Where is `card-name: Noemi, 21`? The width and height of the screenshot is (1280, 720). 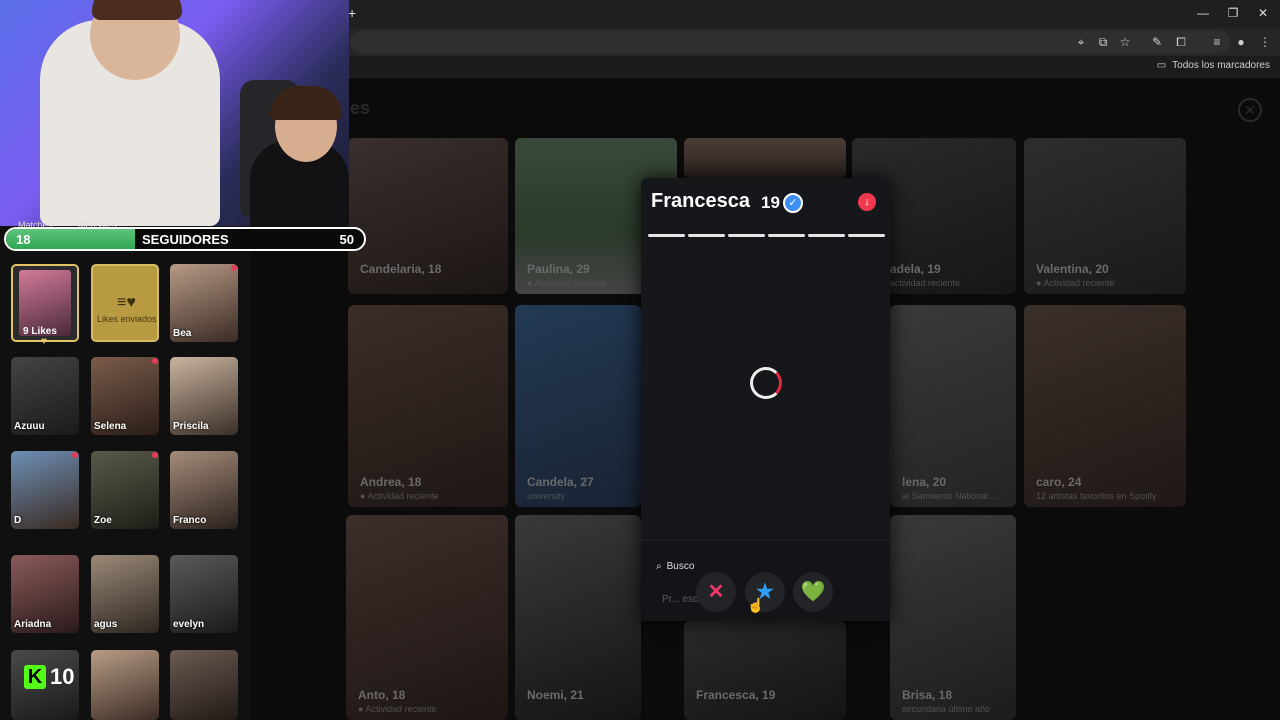
card-name: Noemi, 21 is located at coordinates (555, 695).